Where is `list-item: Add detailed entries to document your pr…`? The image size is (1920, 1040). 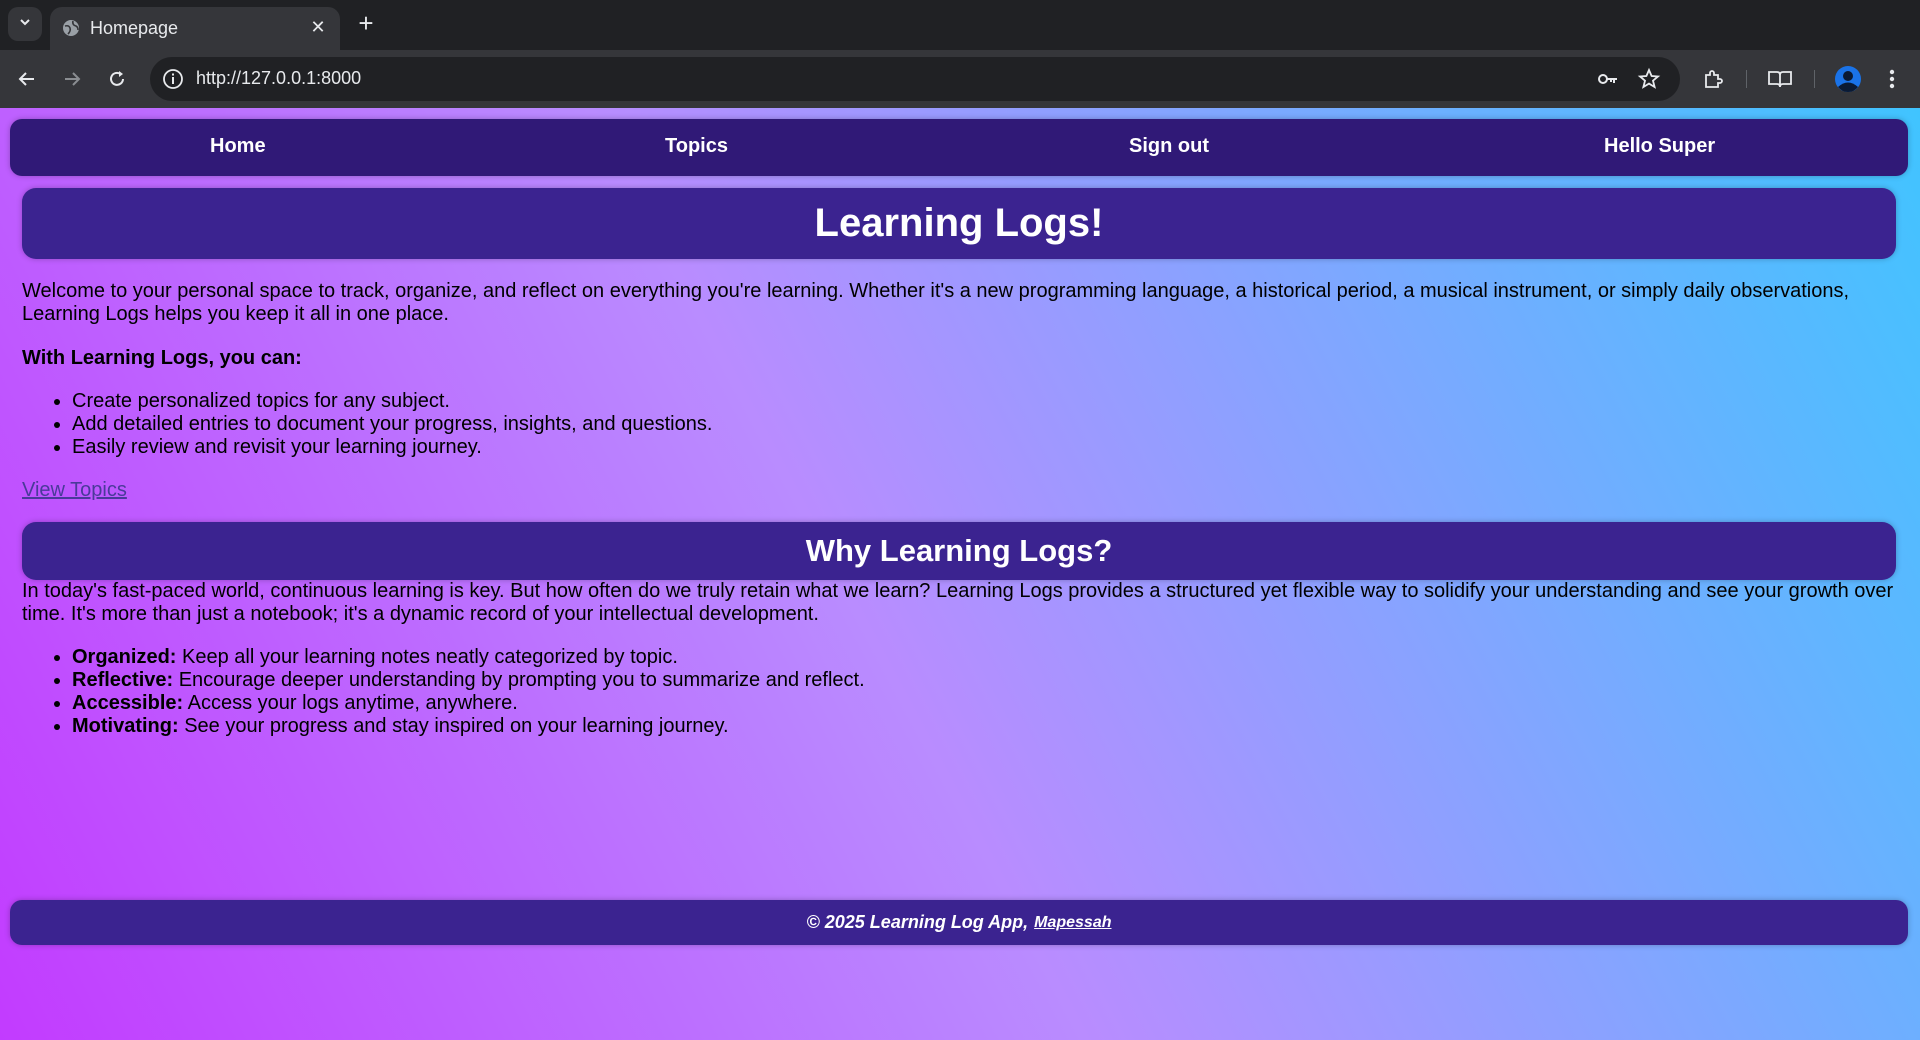 list-item: Add detailed entries to document your pr… is located at coordinates (987, 424).